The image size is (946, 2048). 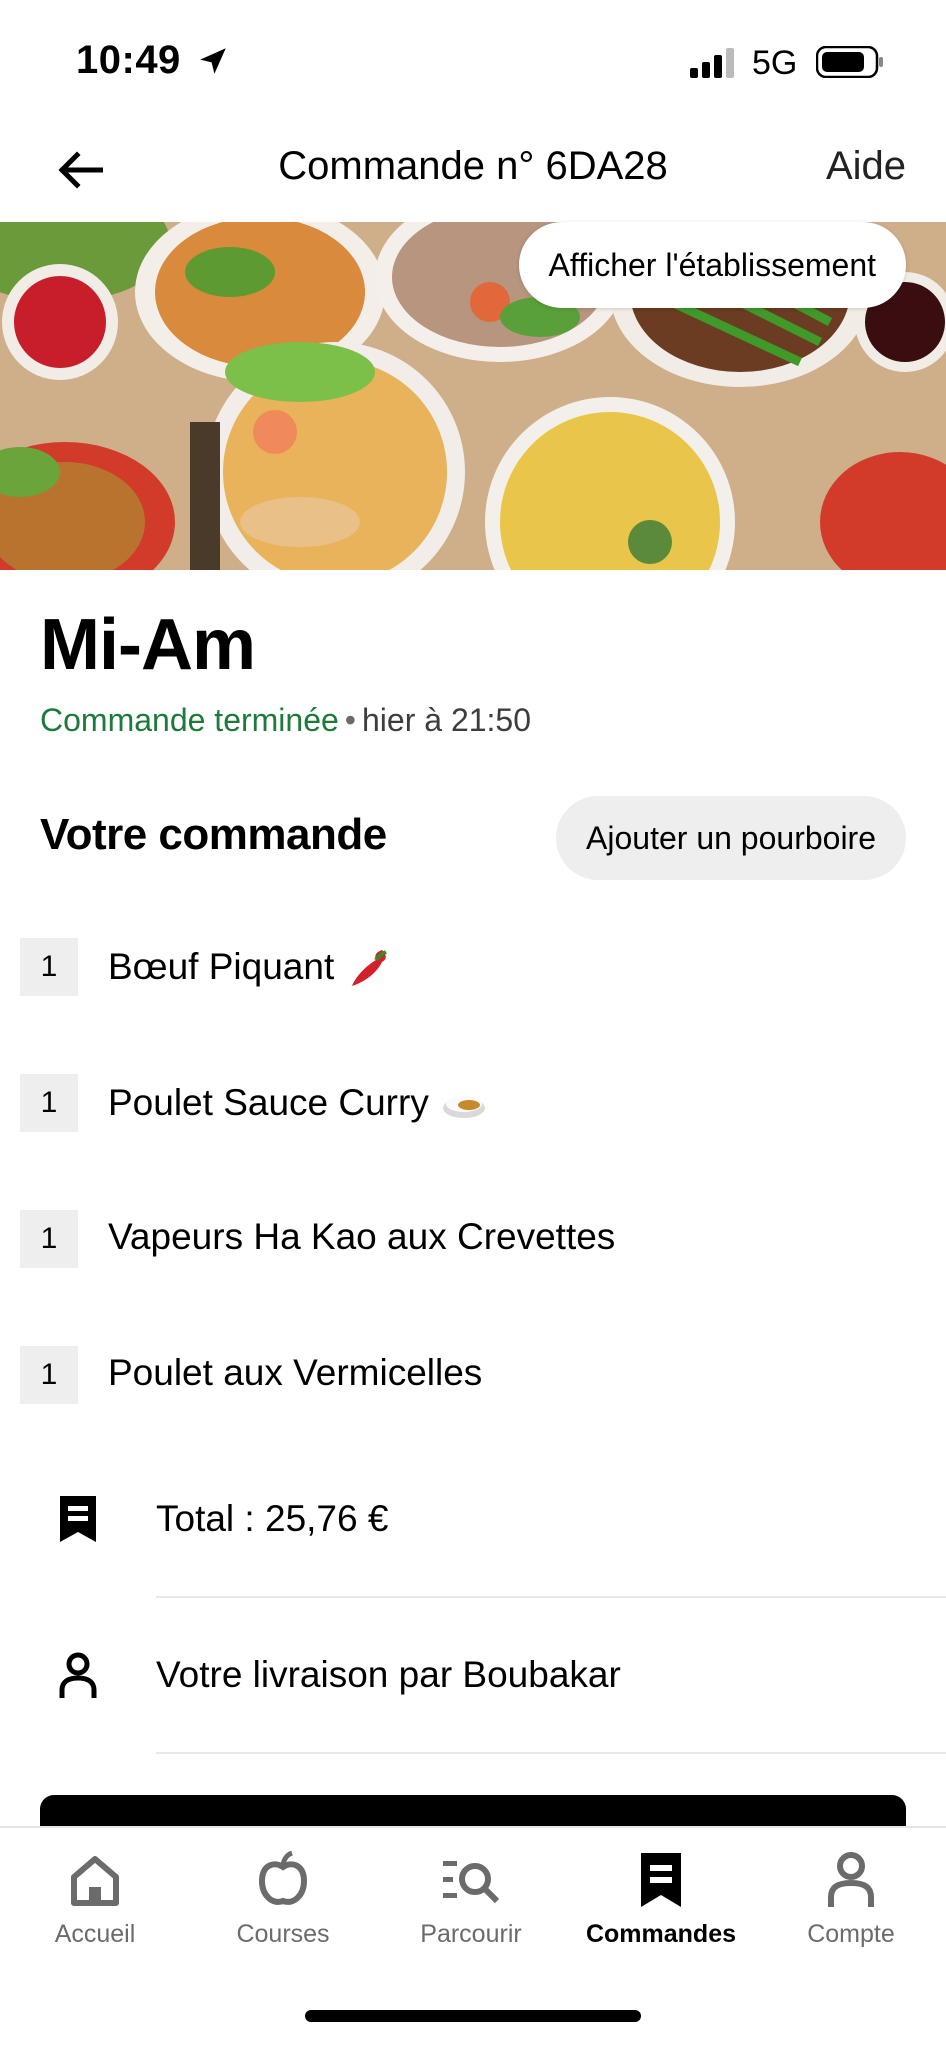 I want to click on delivery-row: Votre livraison par Boubakar, so click(x=473, y=1677).